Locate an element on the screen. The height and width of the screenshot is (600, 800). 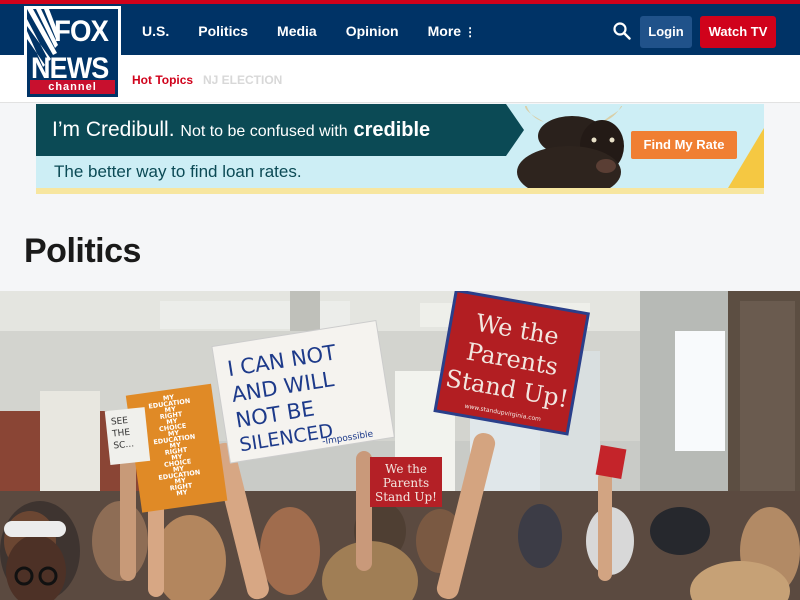
logo-channel-text: channel is located at coordinates (72, 87).